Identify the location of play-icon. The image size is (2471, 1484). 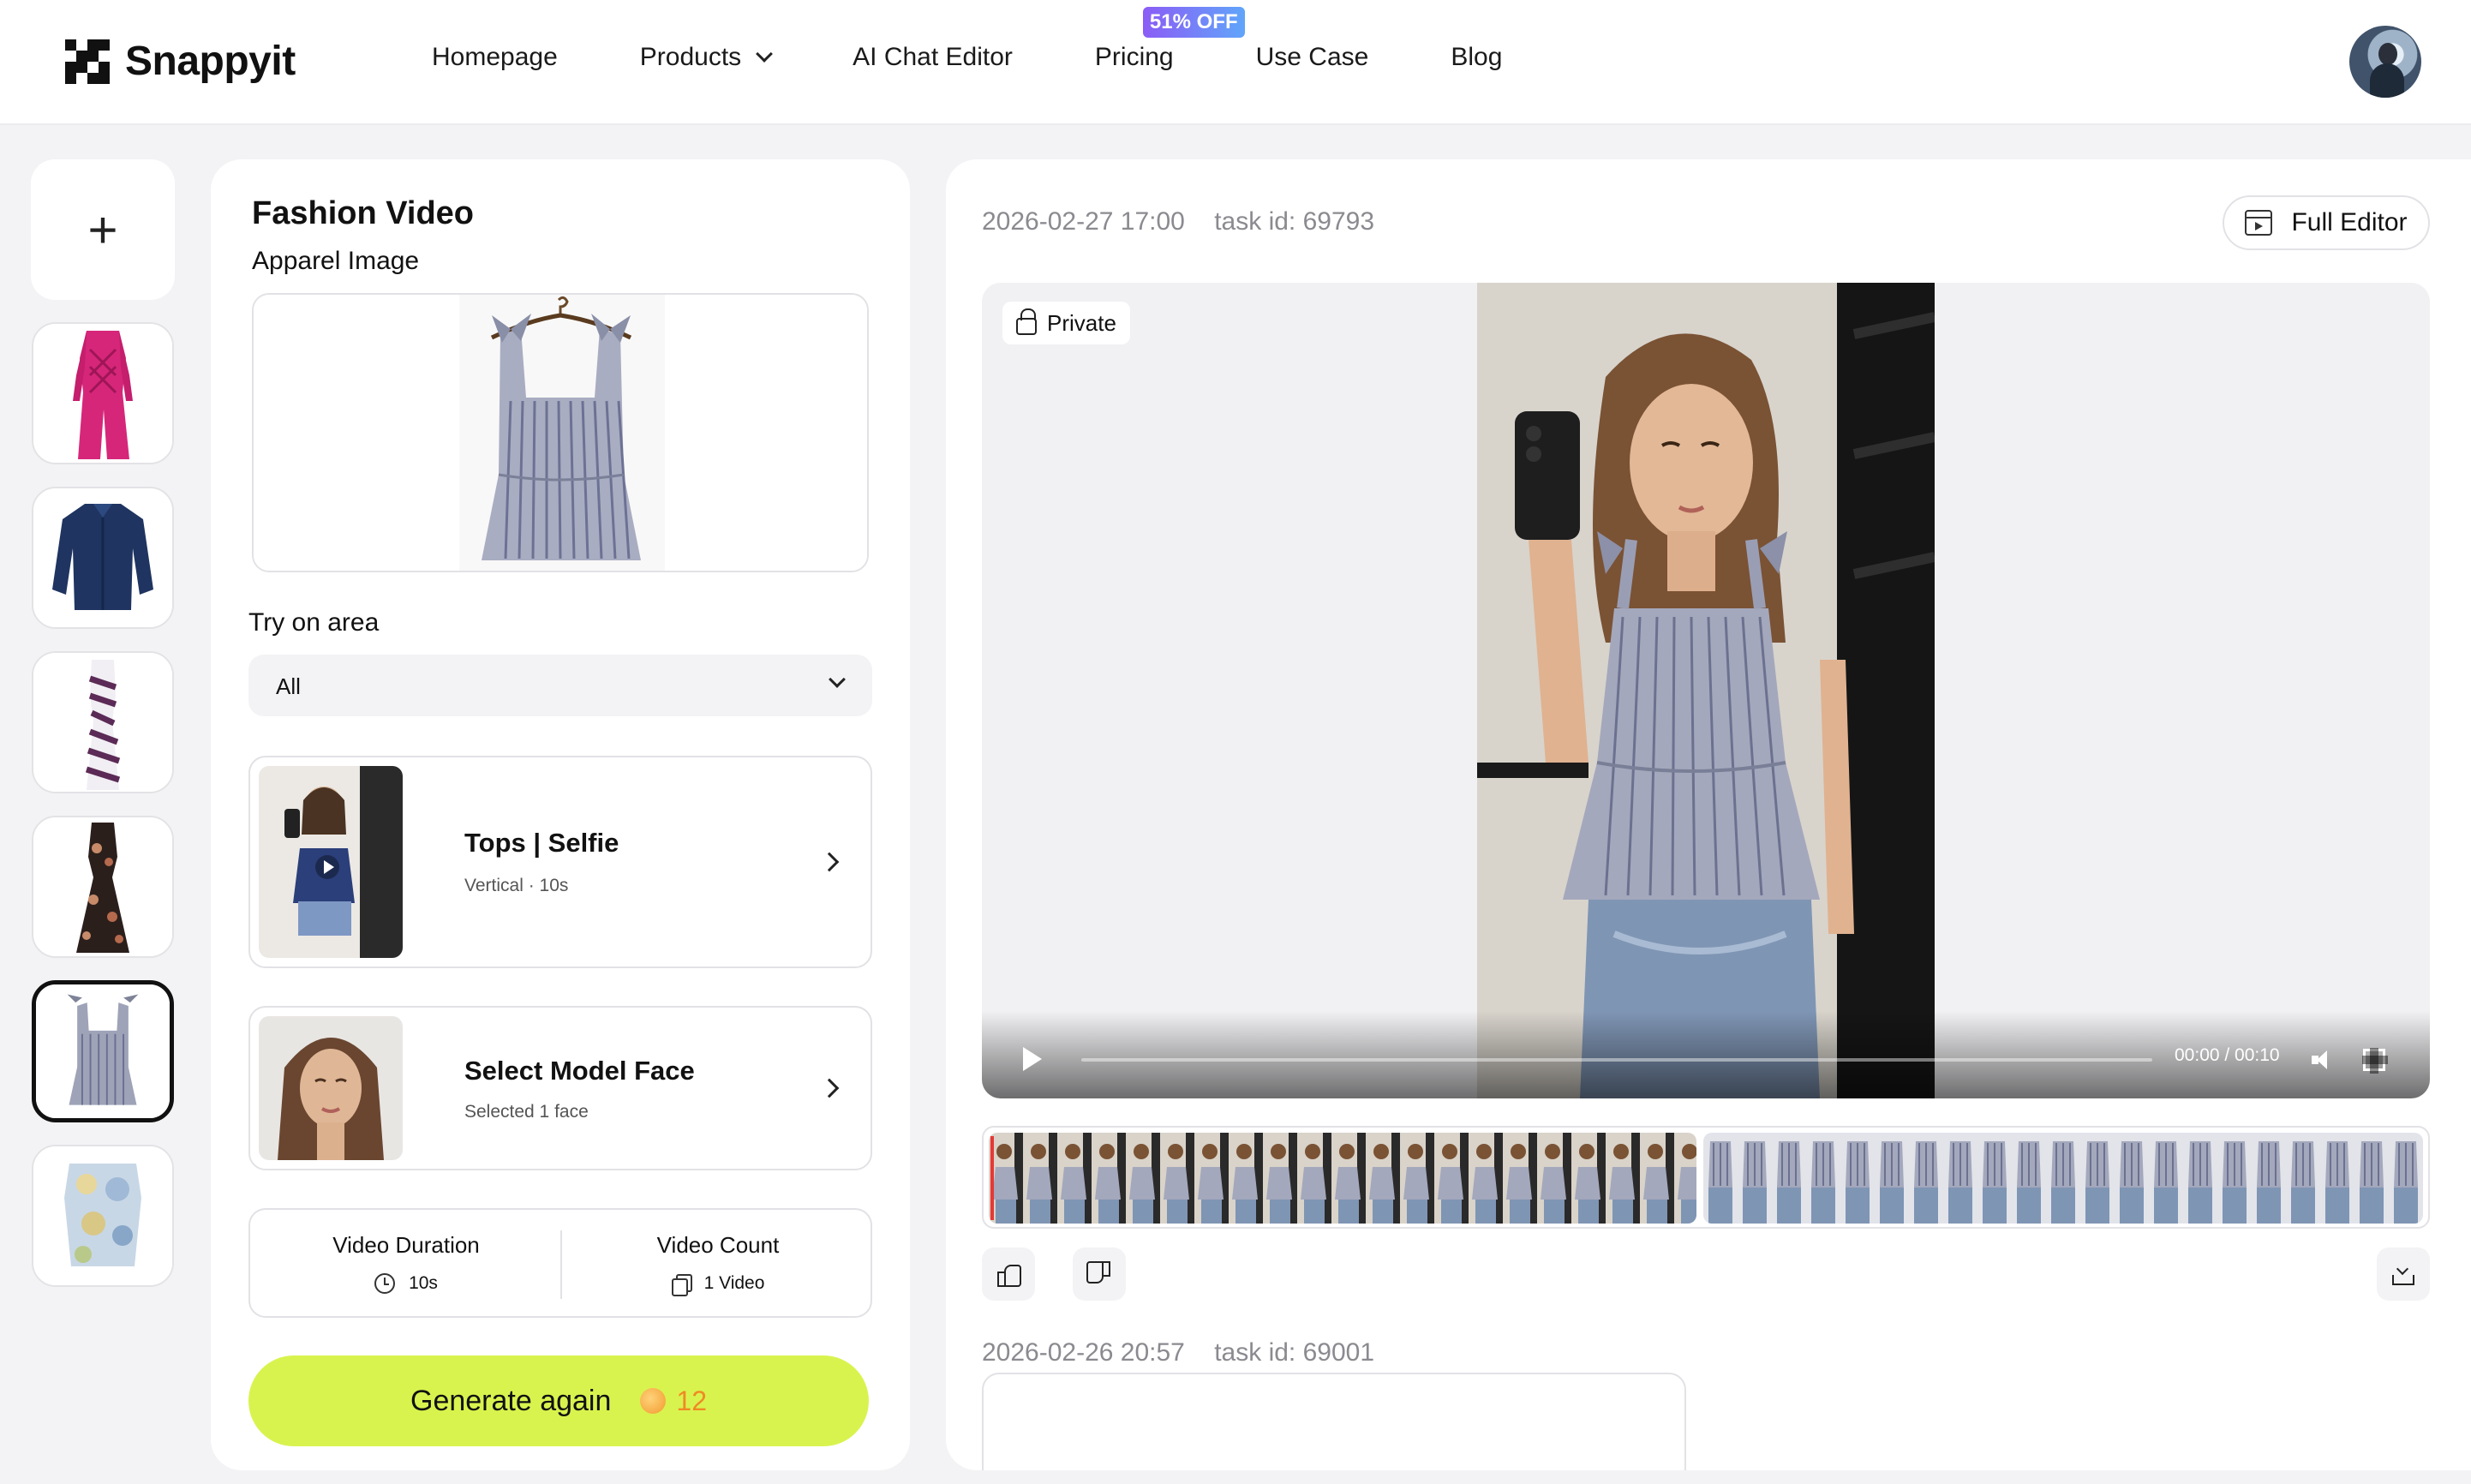
(1032, 1059).